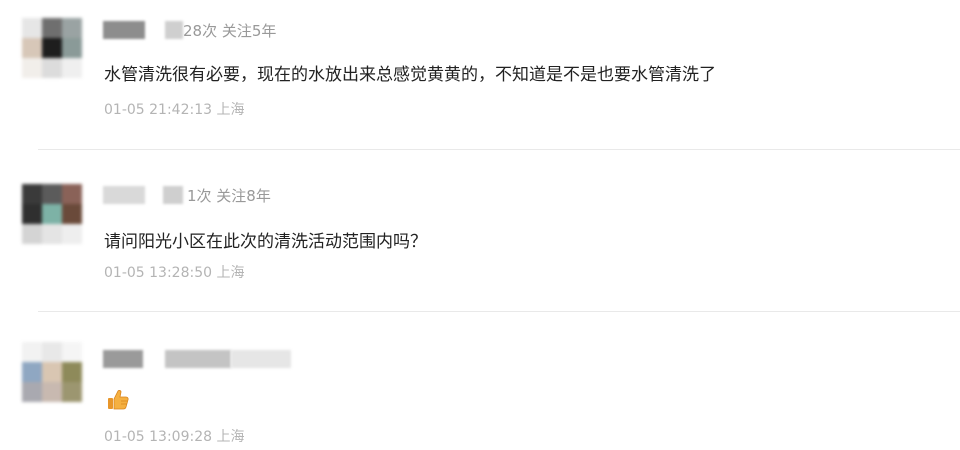 The image size is (960, 450). What do you see at coordinates (230, 30) in the screenshot?
I see `comment-meta: 28次 关注5年` at bounding box center [230, 30].